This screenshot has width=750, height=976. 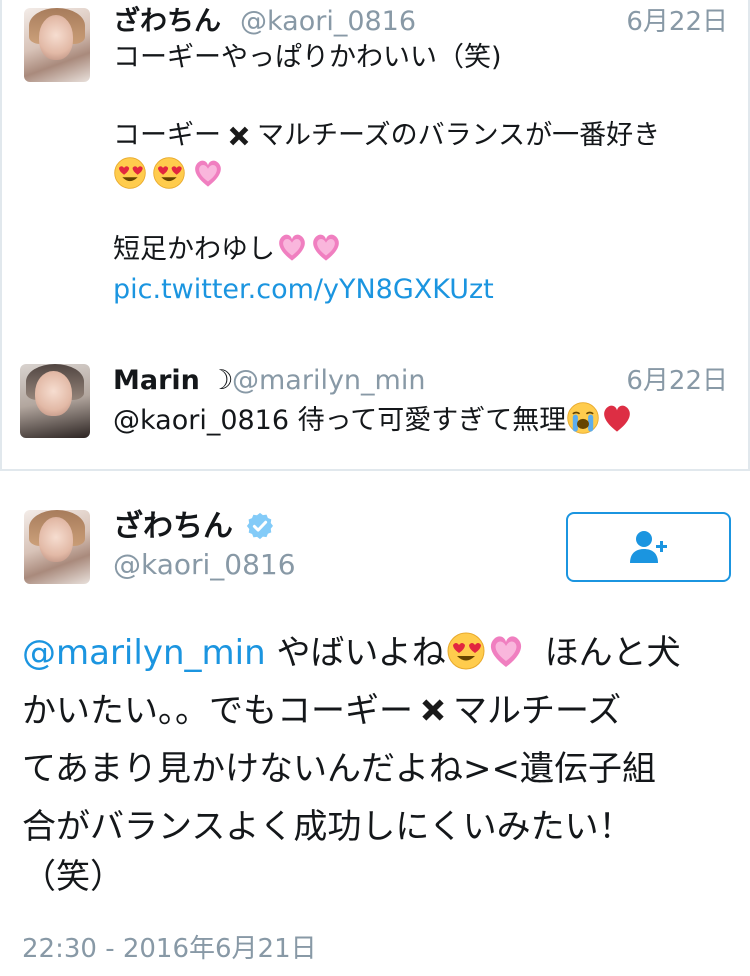 I want to click on main-tweet-line5: （笑）, so click(x=73, y=877).